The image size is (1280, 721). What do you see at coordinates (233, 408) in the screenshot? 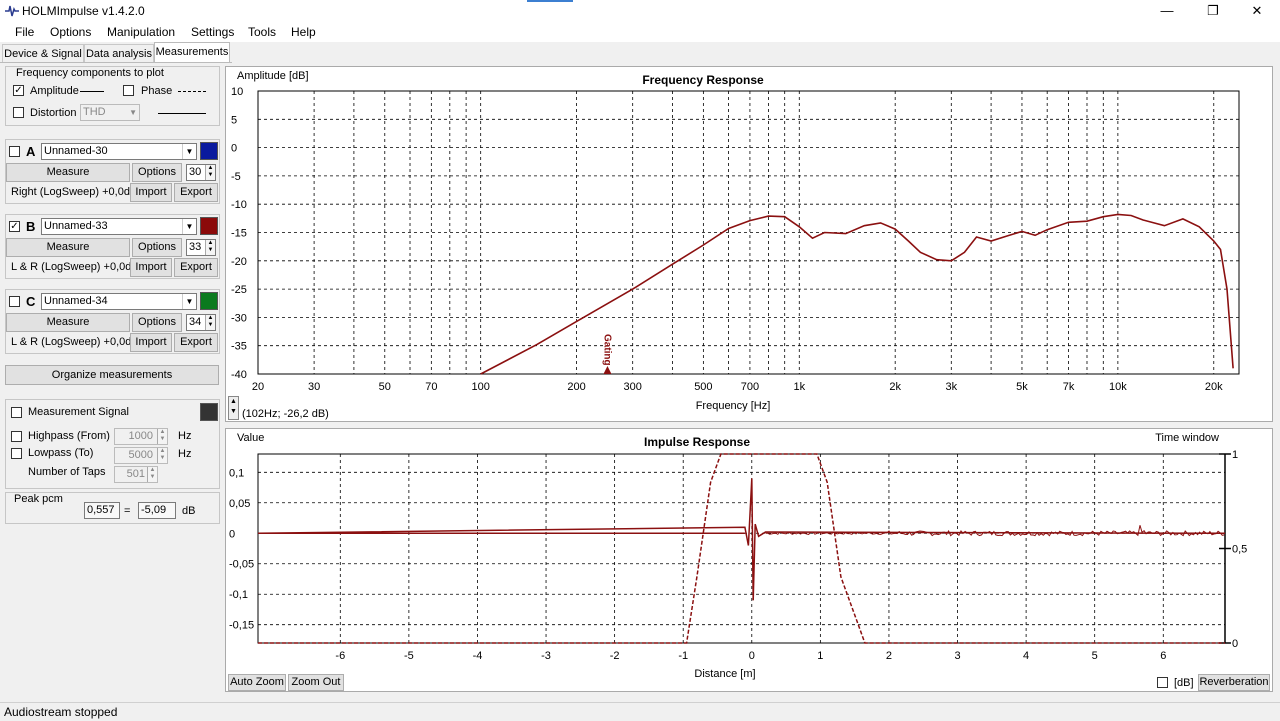
I see `cursor-updown-icon: ▲ ▼` at bounding box center [233, 408].